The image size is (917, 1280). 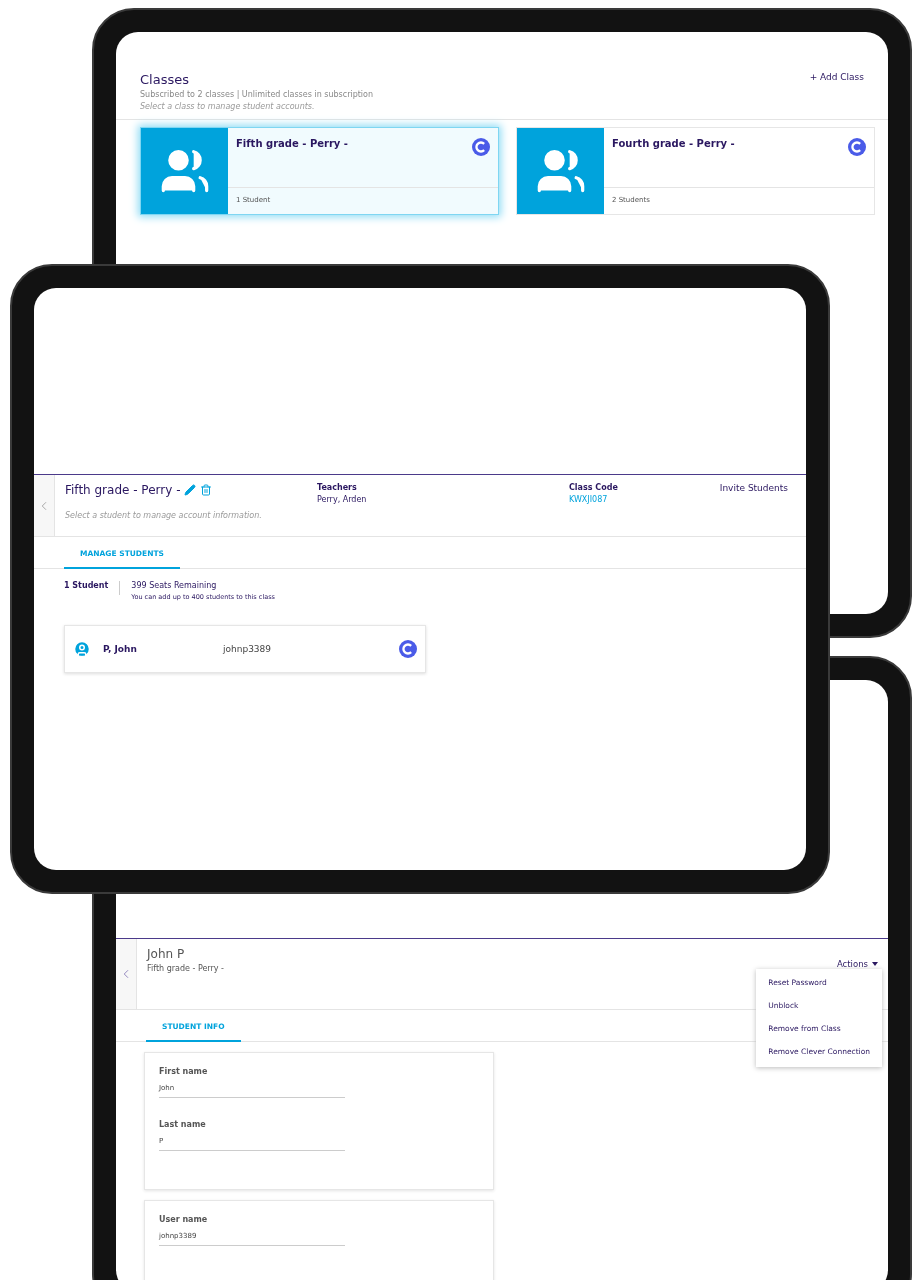 I want to click on caret-icon, so click(x=875, y=964).